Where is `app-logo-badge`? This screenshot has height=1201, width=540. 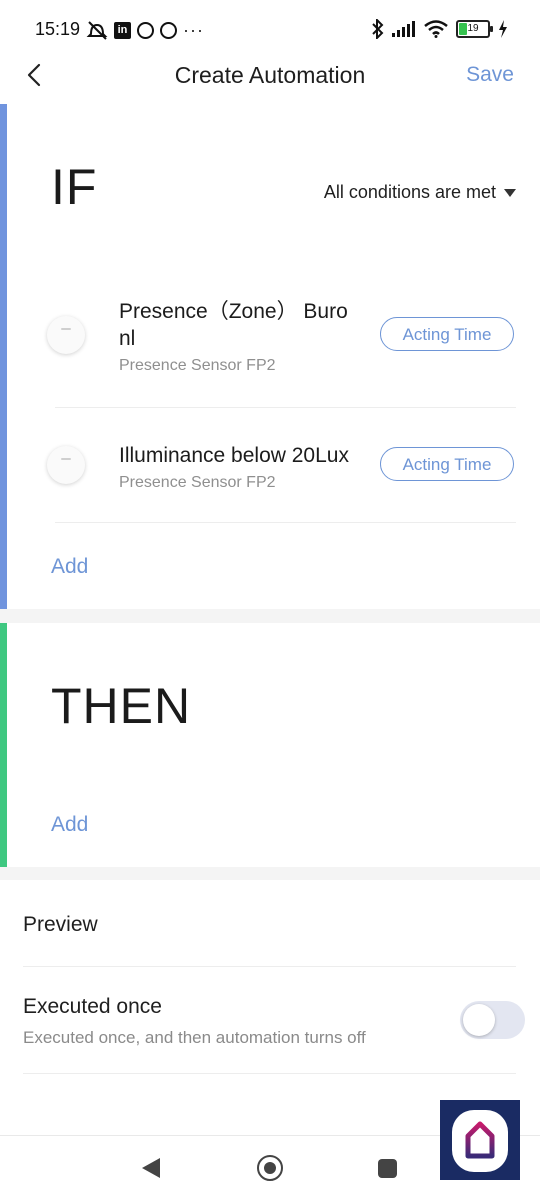
app-logo-badge is located at coordinates (480, 1140).